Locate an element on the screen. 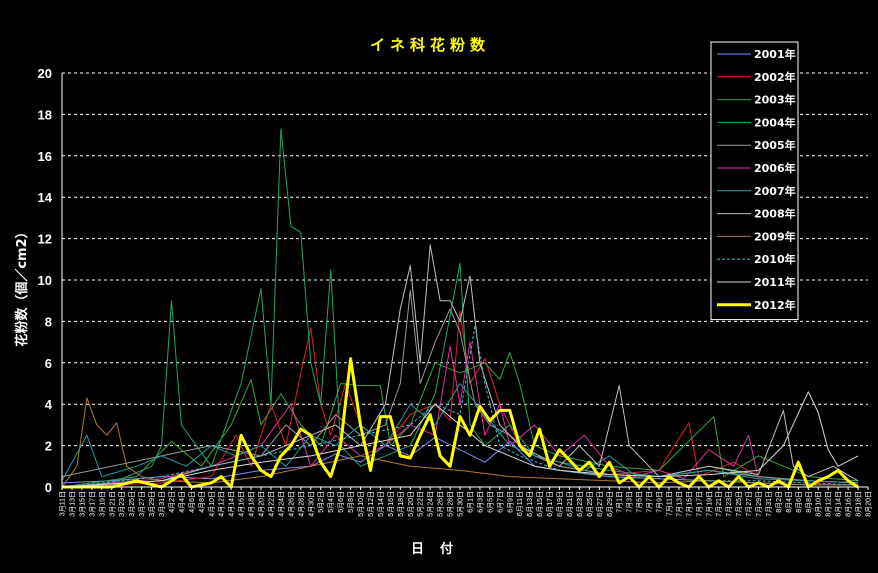  x-tick-label: 4月6日 is located at coordinates (192, 502).